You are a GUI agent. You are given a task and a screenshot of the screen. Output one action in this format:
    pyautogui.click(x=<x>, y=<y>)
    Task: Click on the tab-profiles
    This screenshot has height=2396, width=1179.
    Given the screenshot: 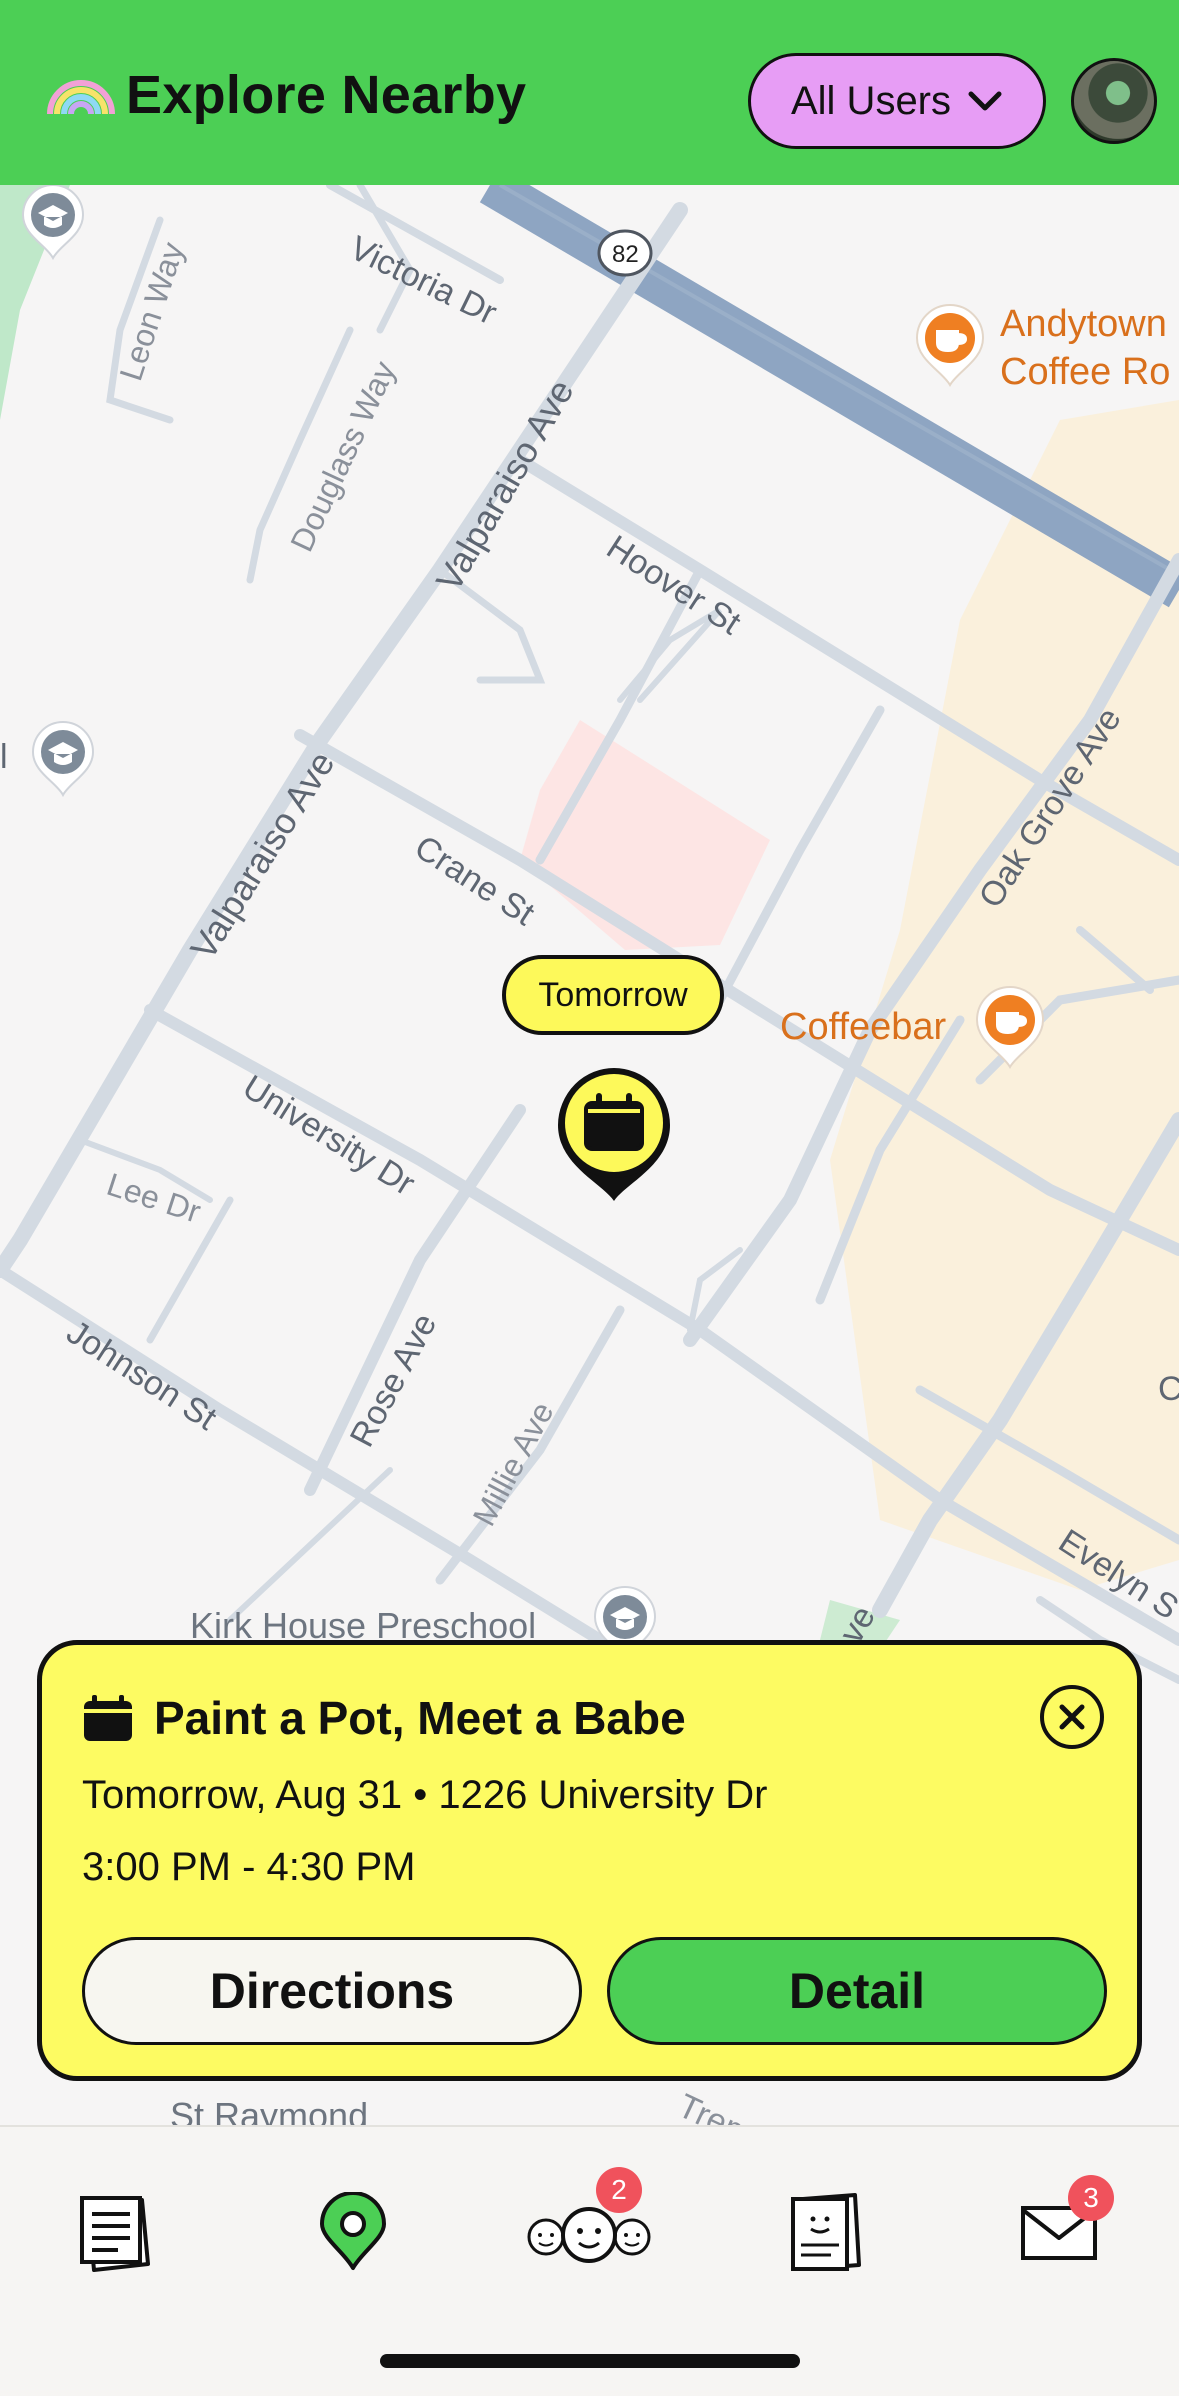 What is the action you would take?
    pyautogui.click(x=825, y=2232)
    